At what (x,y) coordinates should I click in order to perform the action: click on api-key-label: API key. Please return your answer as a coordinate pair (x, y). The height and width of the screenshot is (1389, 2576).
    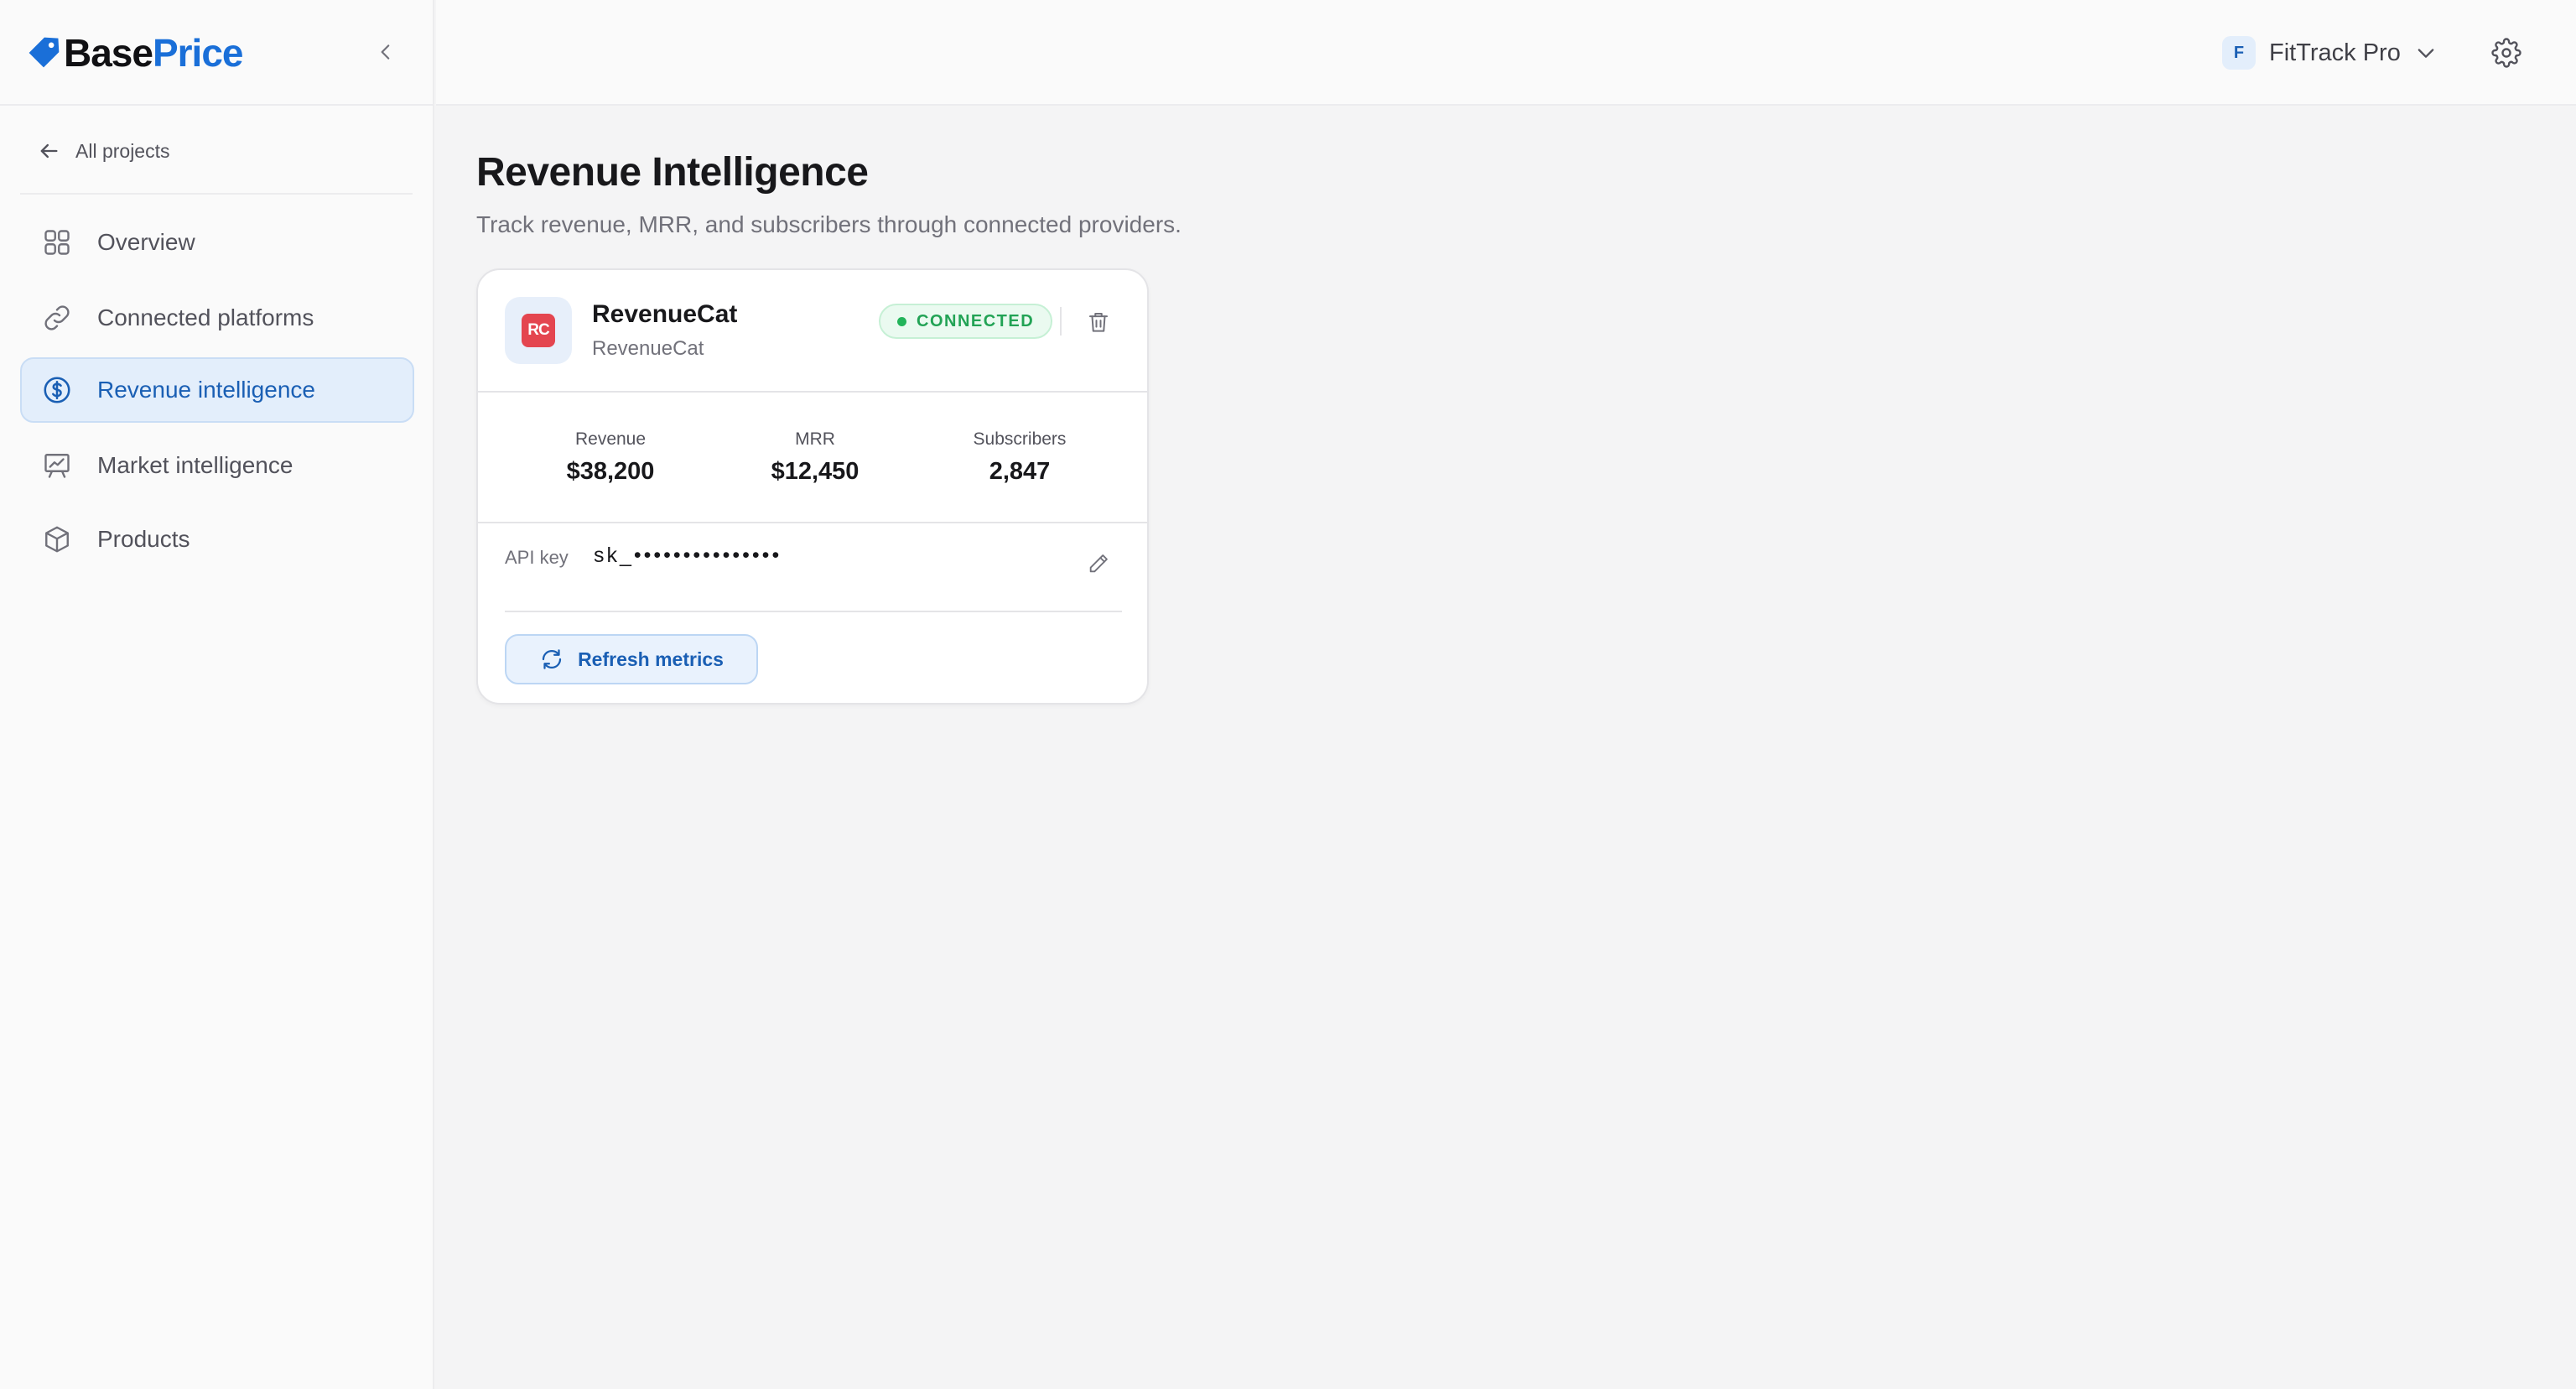
    Looking at the image, I should click on (537, 557).